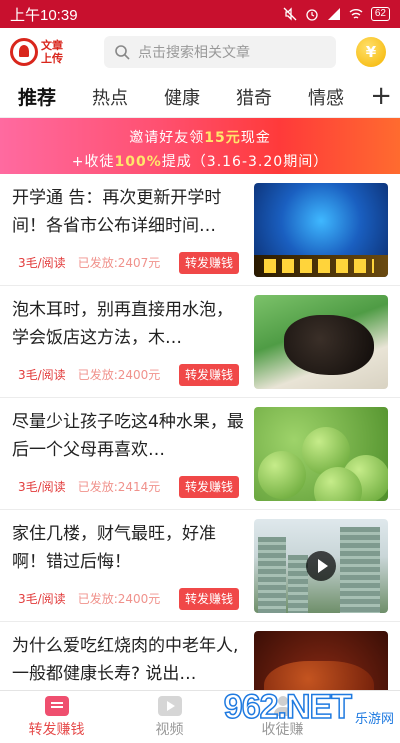 This screenshot has width=400, height=743. What do you see at coordinates (371, 52) in the screenshot?
I see `gold-coin-icon: ¥` at bounding box center [371, 52].